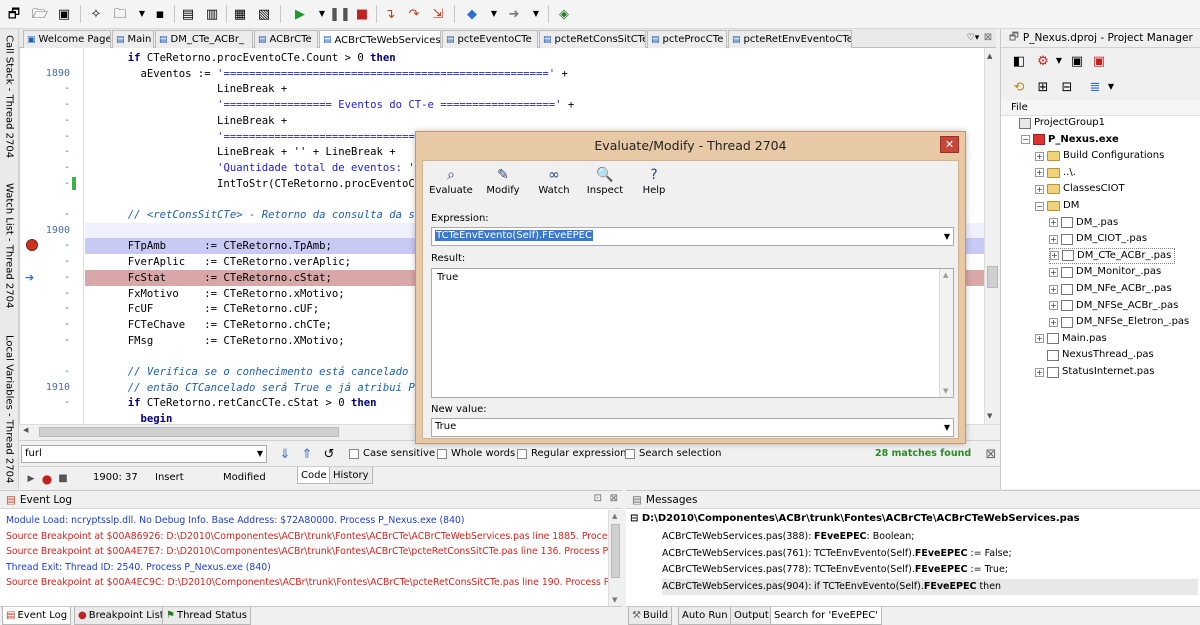 The image size is (1200, 625). Describe the element at coordinates (992, 277) in the screenshot. I see `scroll-thumb` at that location.